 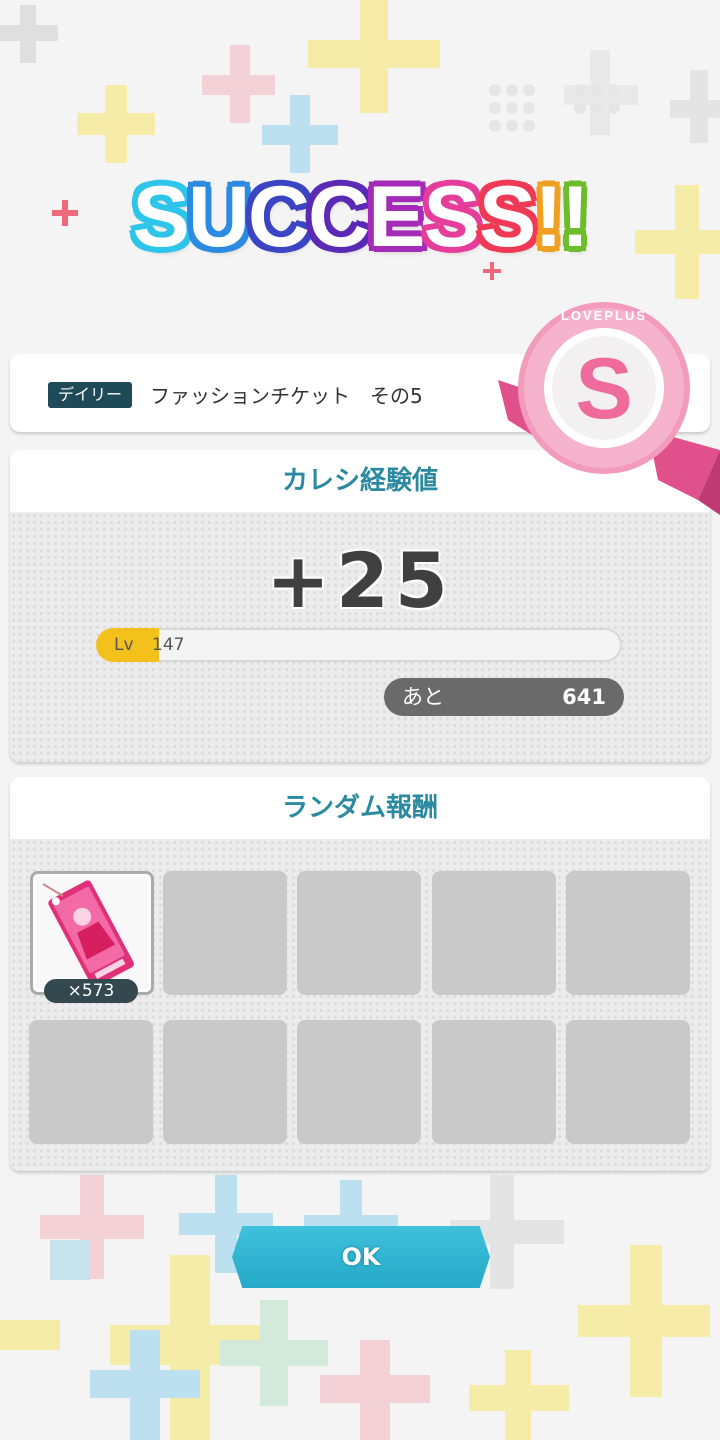 I want to click on rank-s-badge-icon: S LOVEPLUS, so click(x=609, y=408).